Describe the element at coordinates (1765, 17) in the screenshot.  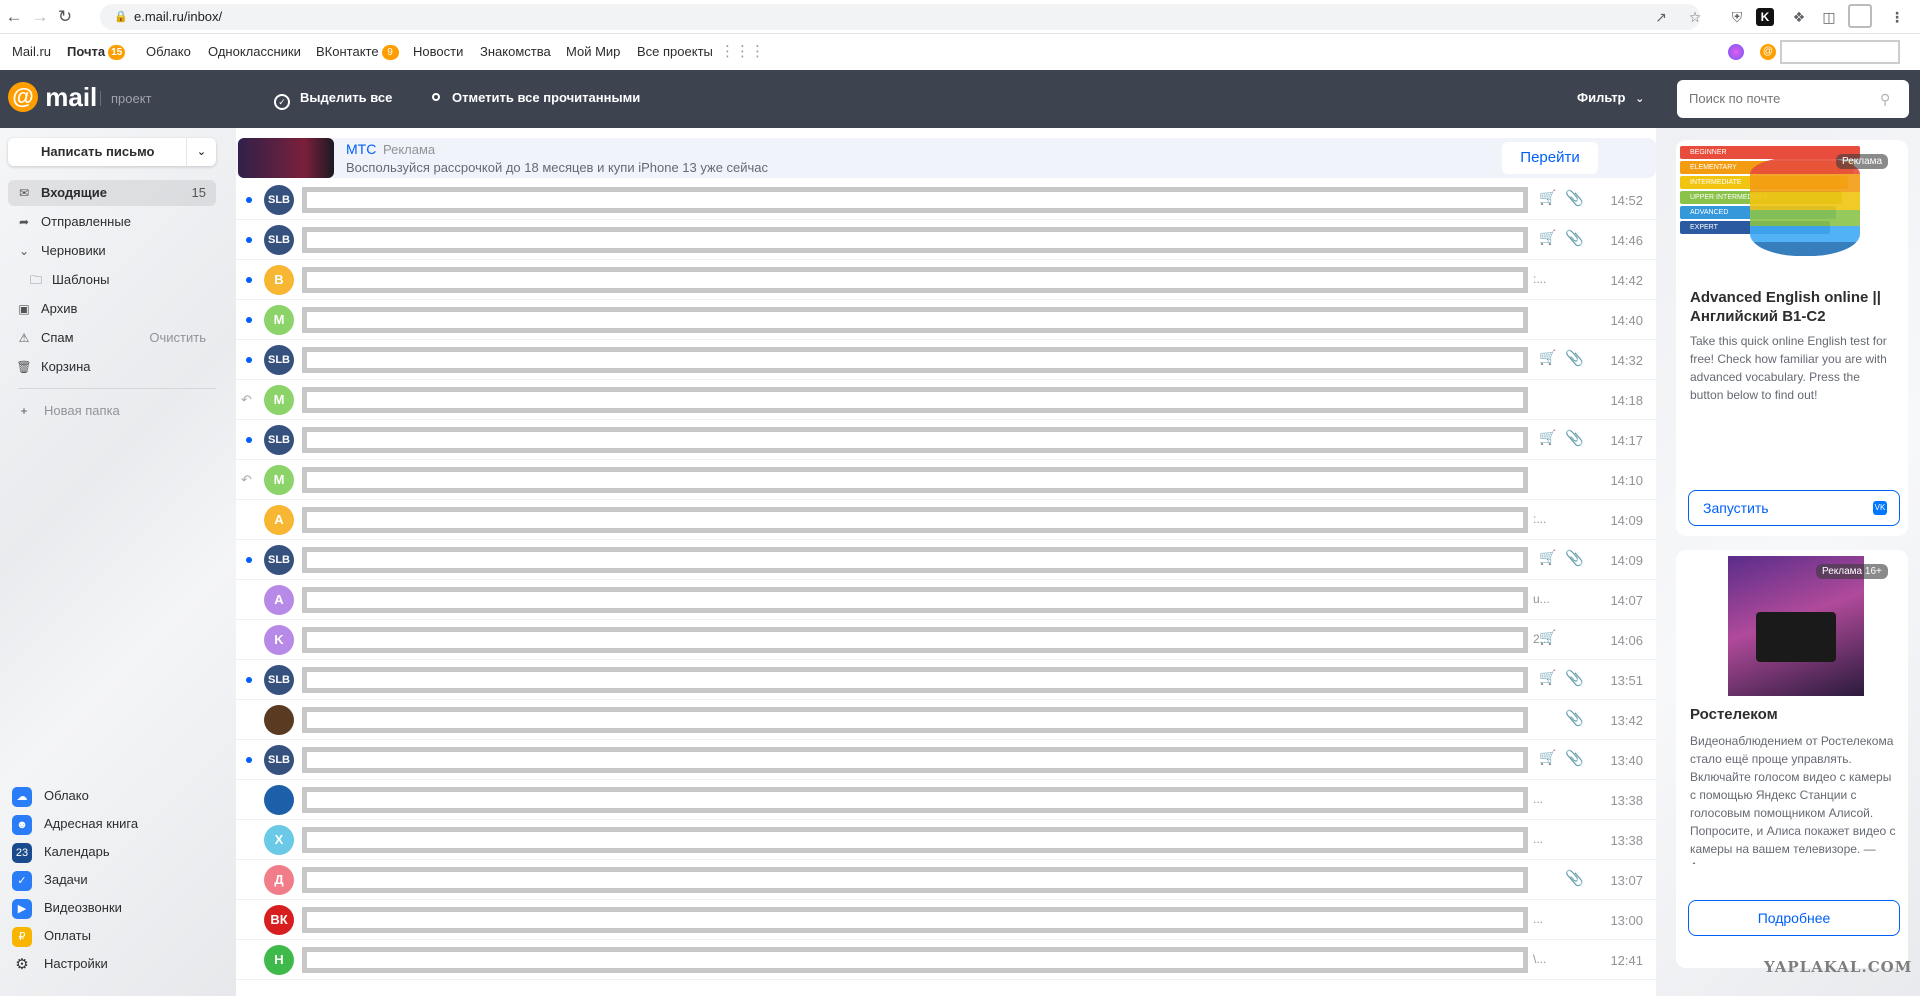
I see `k-extension-icon: K` at that location.